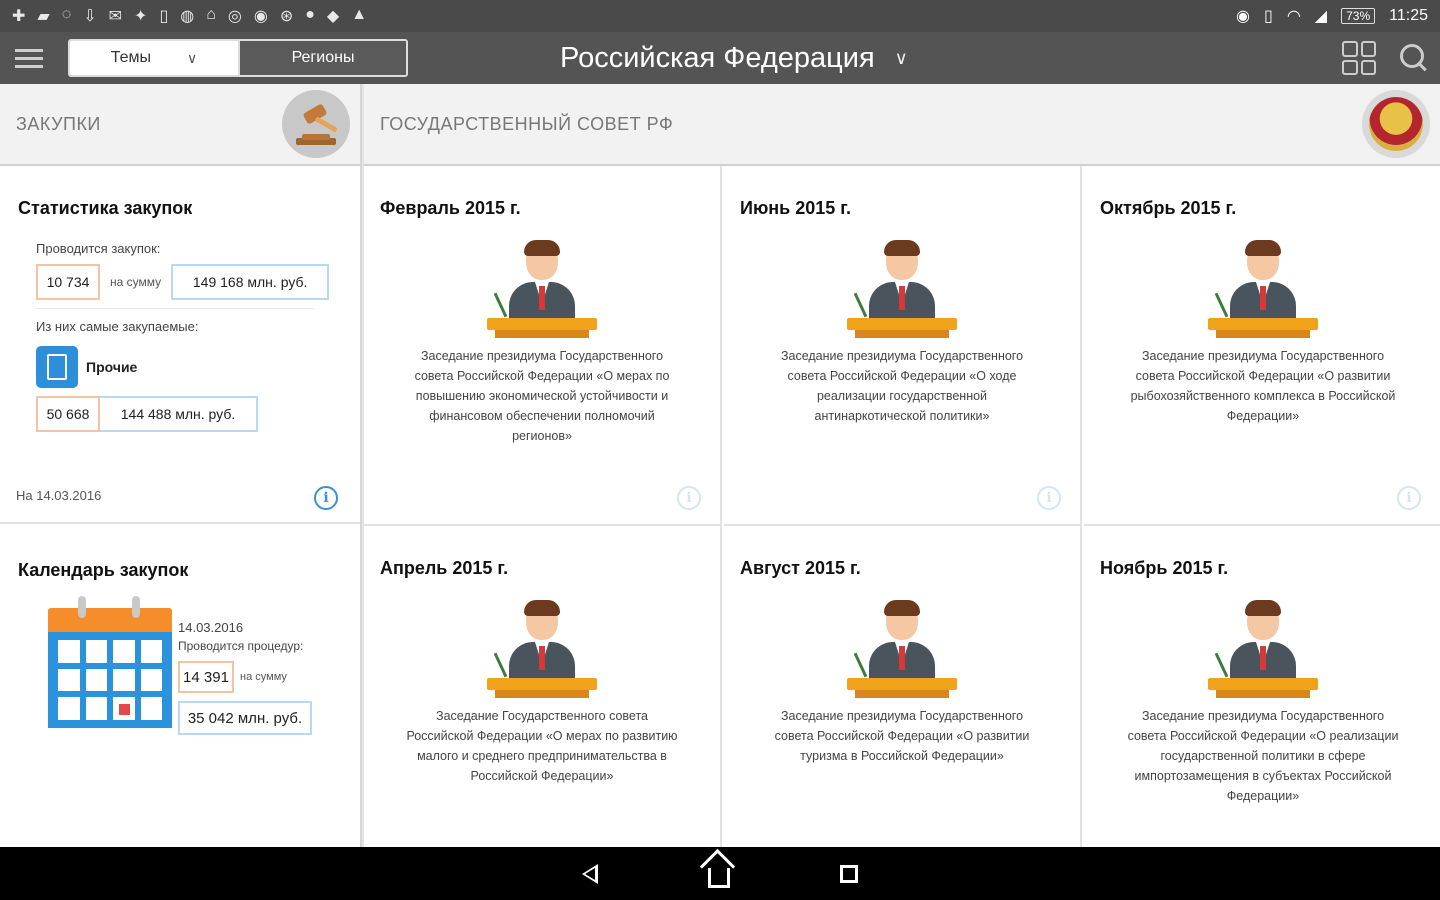  I want to click on bulb-icon: ◍, so click(187, 16).